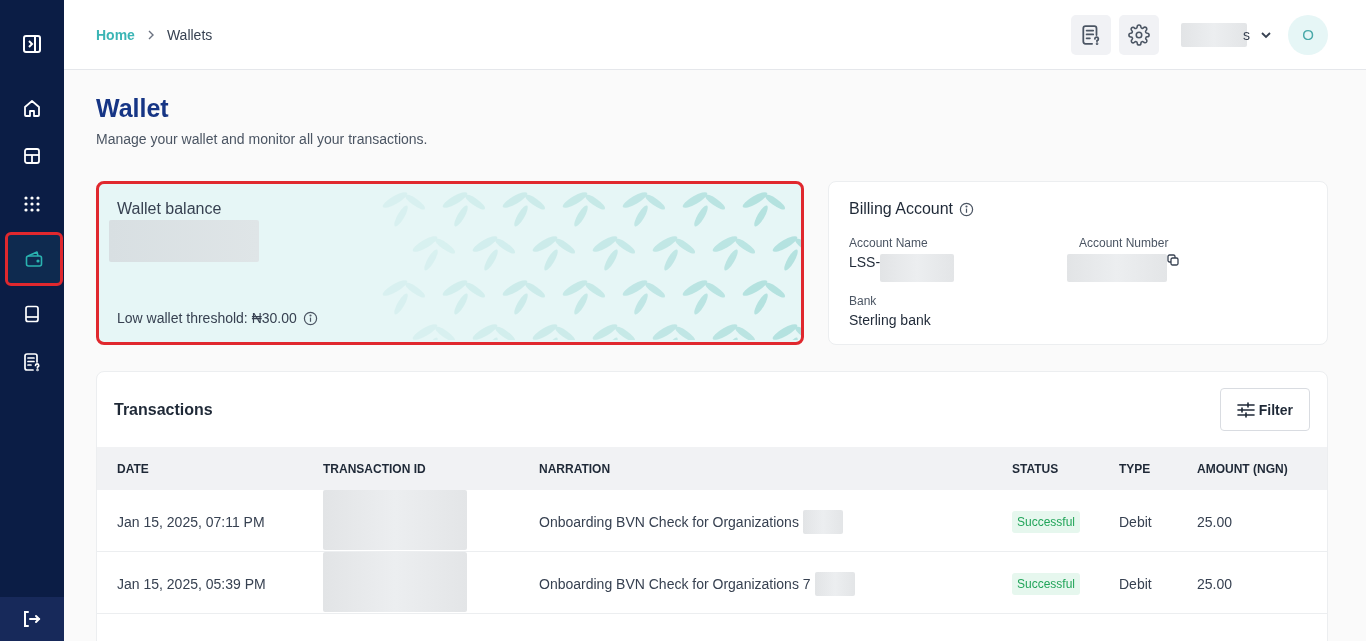 The height and width of the screenshot is (641, 1366). I want to click on filter-button: Filter, so click(1264, 409).